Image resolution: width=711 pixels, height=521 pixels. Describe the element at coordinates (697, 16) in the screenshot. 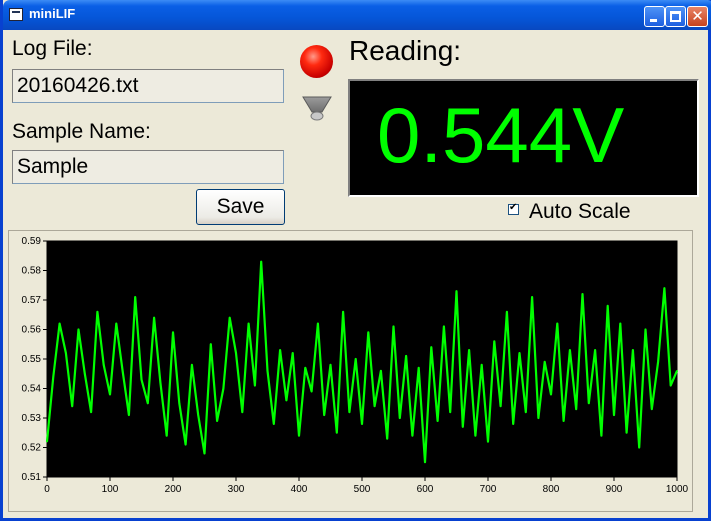

I see `close-button: ✕` at that location.